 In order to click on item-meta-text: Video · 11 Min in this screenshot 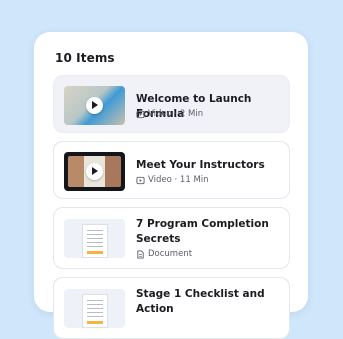, I will do `click(178, 180)`.